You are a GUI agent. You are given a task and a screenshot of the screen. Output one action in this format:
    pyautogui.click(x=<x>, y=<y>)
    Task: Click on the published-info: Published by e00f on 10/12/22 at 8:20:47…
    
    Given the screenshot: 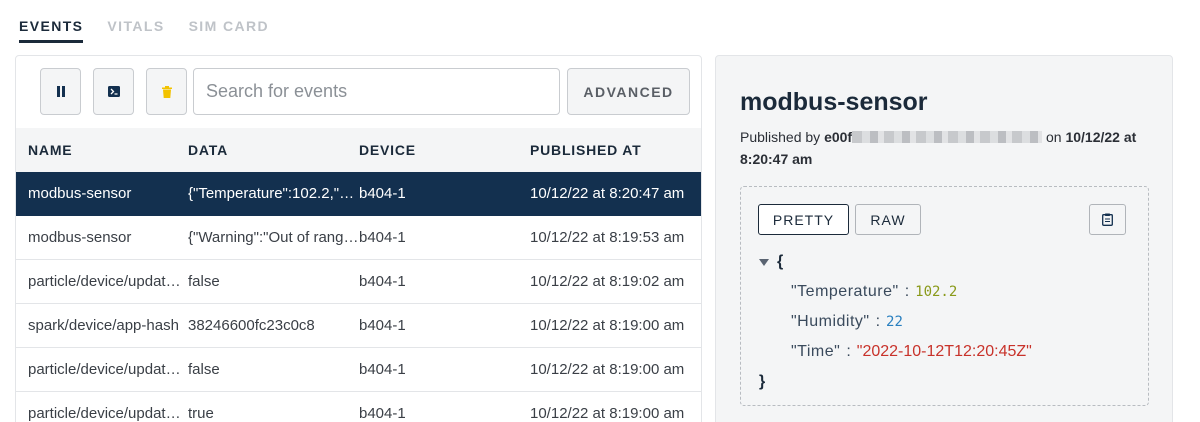 What is the action you would take?
    pyautogui.click(x=950, y=148)
    